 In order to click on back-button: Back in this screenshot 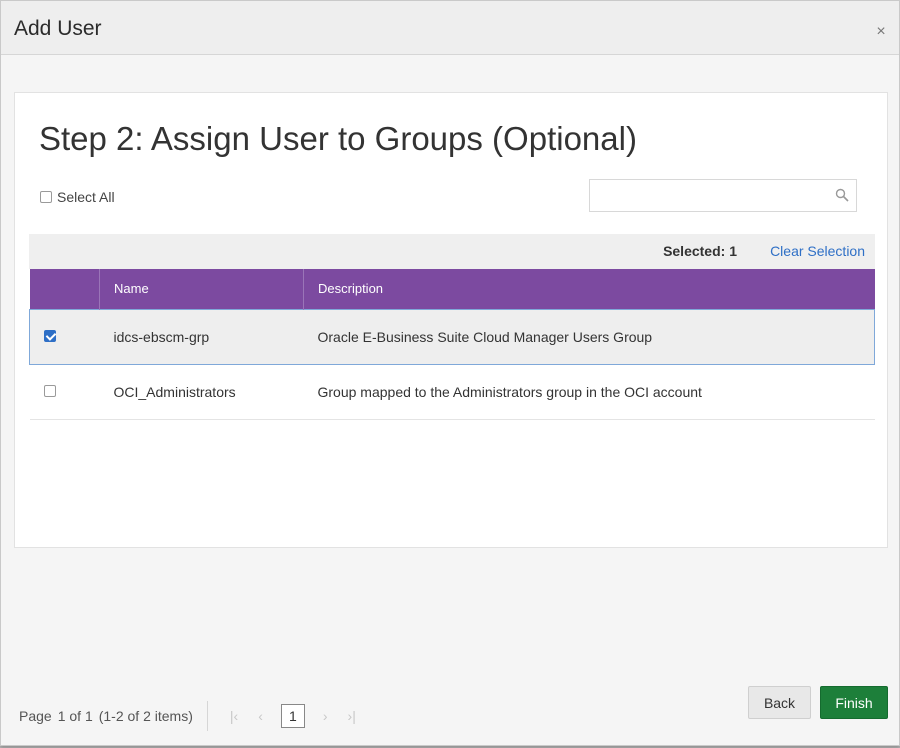, I will do `click(779, 702)`.